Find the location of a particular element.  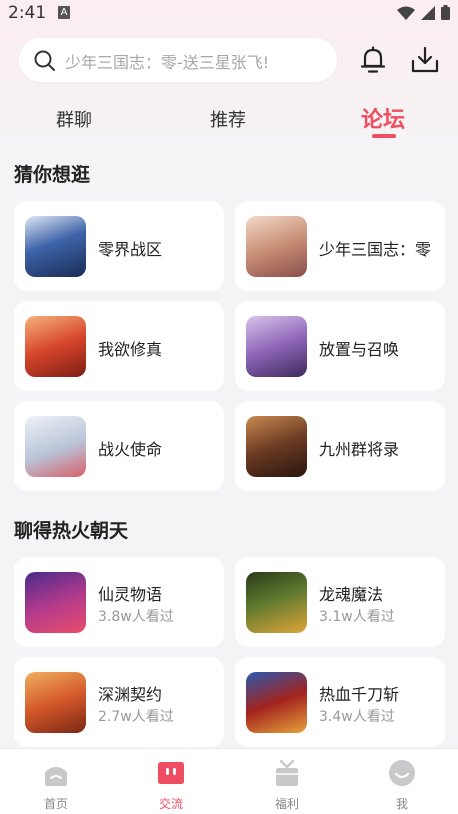

view-count: 3.8w人看过 is located at coordinates (136, 617).